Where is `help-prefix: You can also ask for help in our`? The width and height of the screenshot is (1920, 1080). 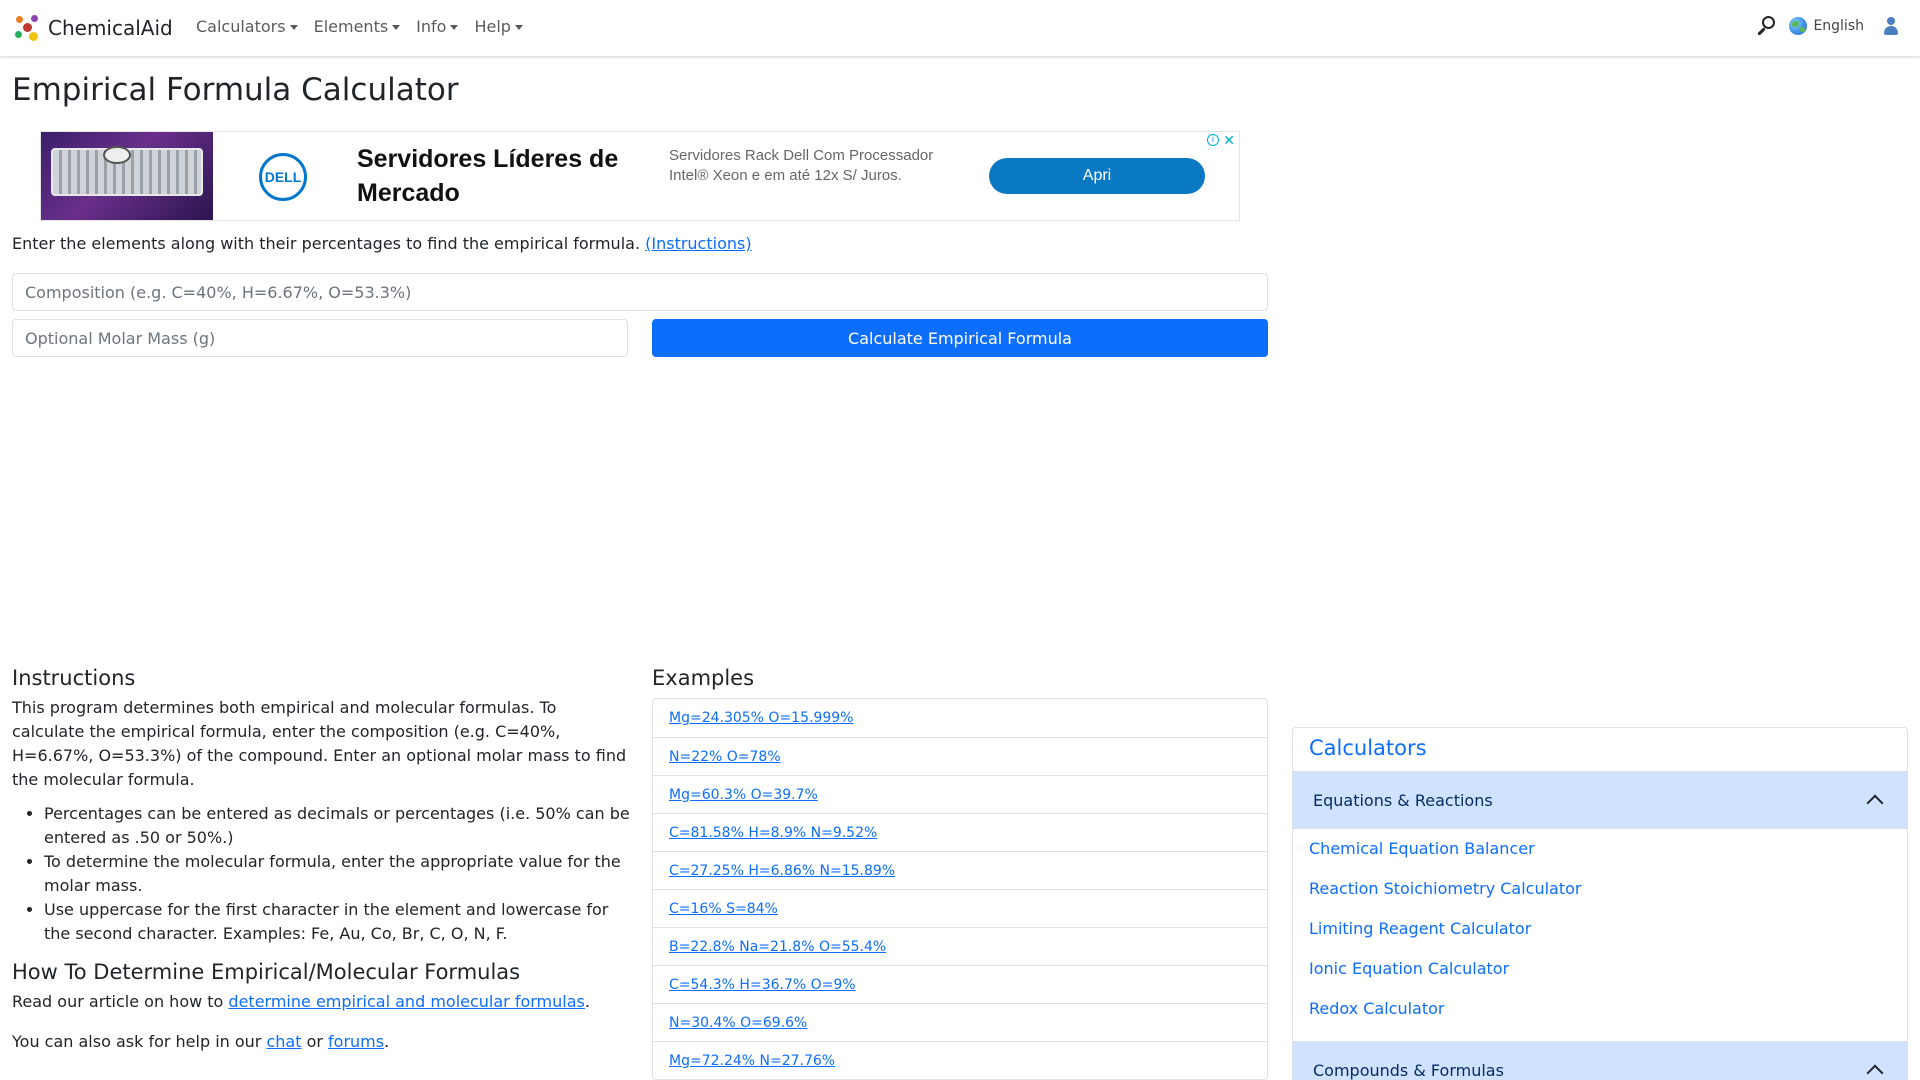
help-prefix: You can also ask for help in our is located at coordinates (139, 1041).